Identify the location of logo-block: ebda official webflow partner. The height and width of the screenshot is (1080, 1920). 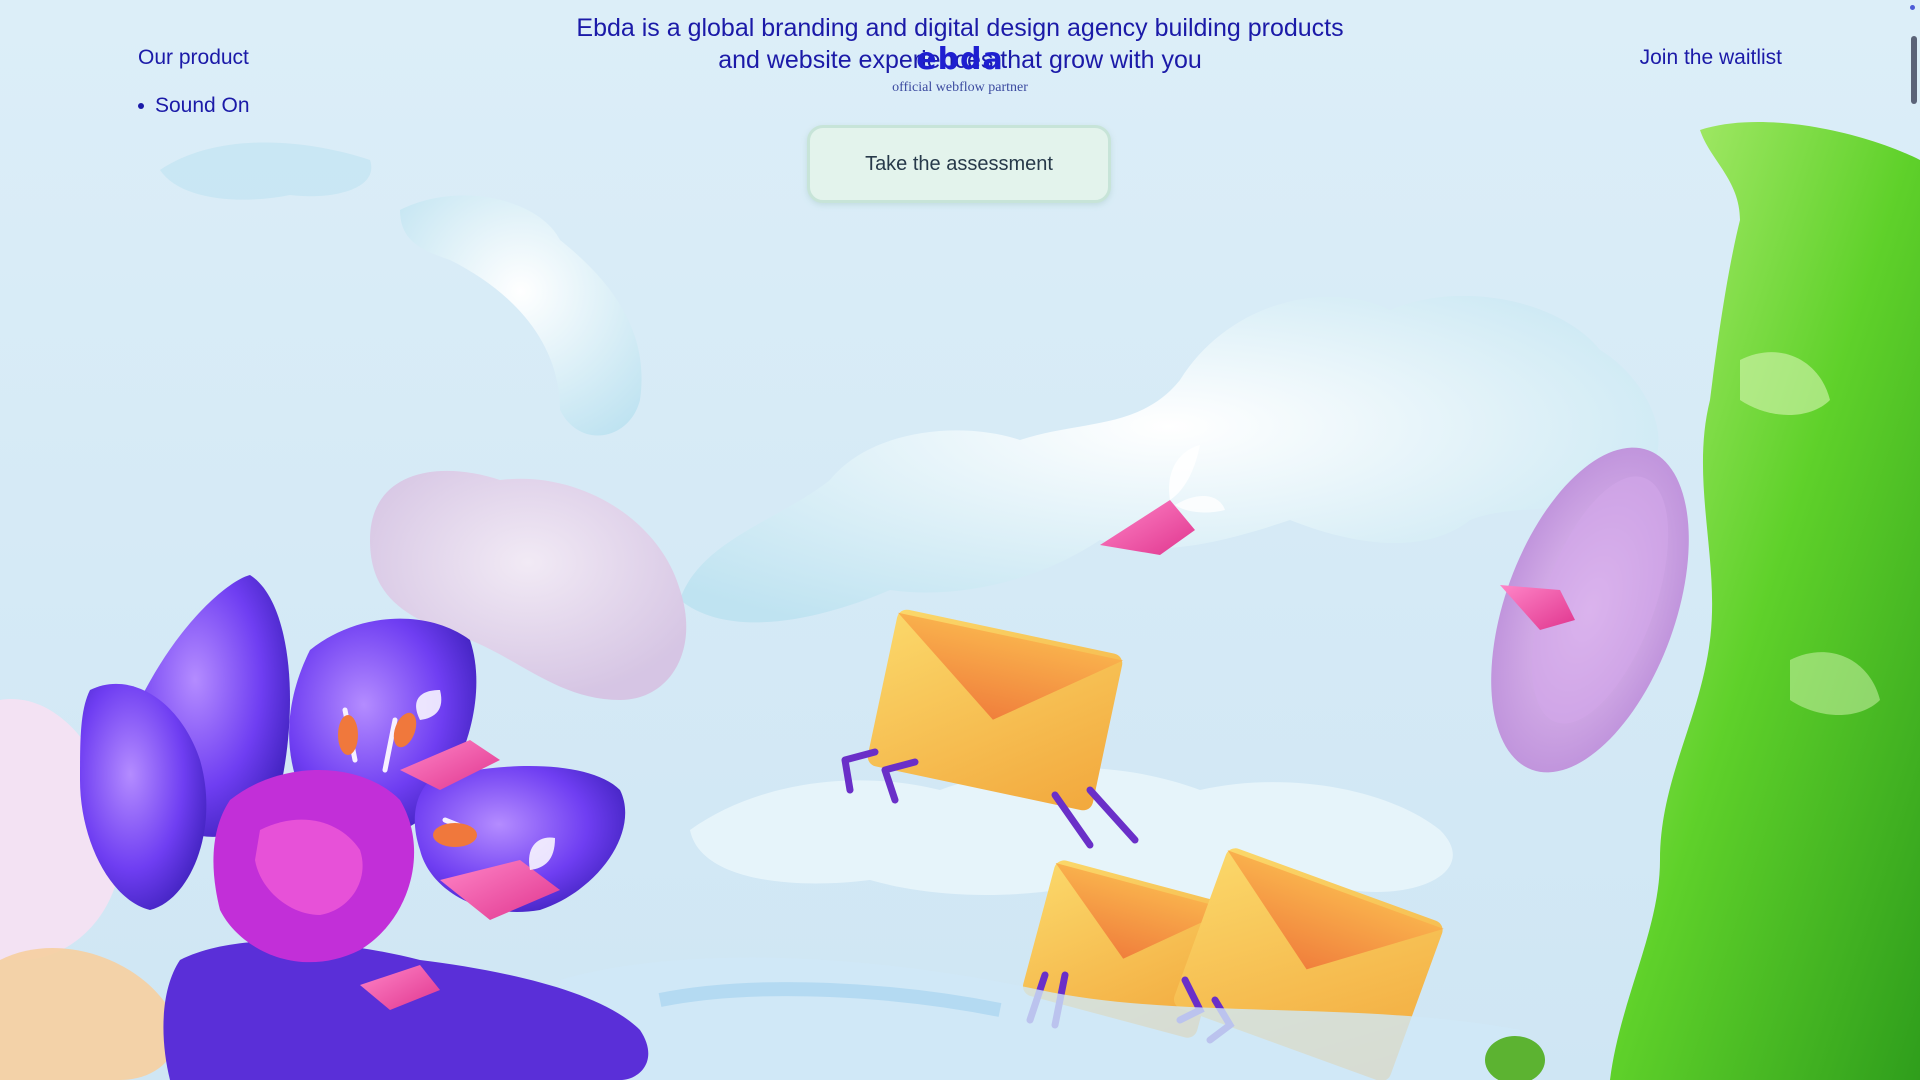
(960, 70).